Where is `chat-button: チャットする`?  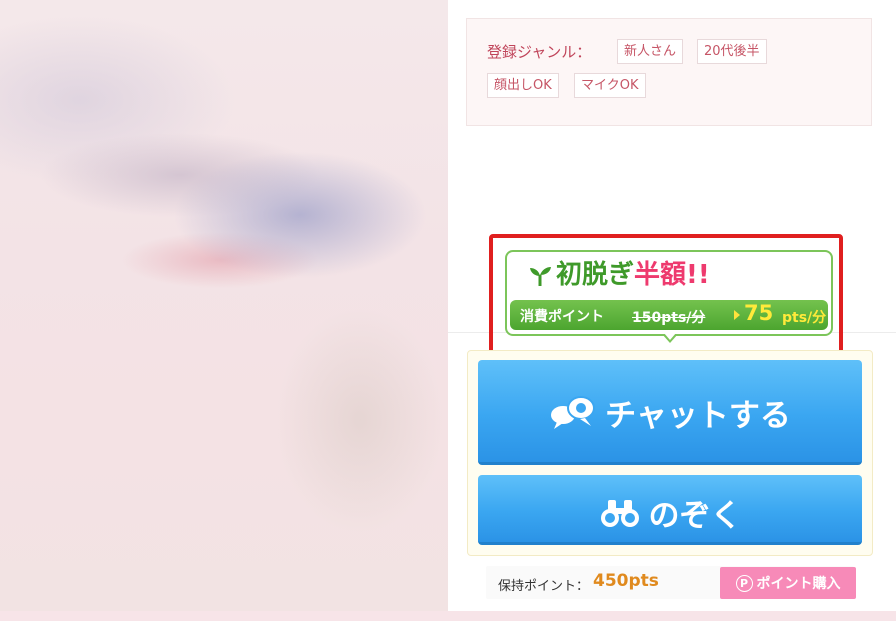
chat-button: チャットする is located at coordinates (670, 412).